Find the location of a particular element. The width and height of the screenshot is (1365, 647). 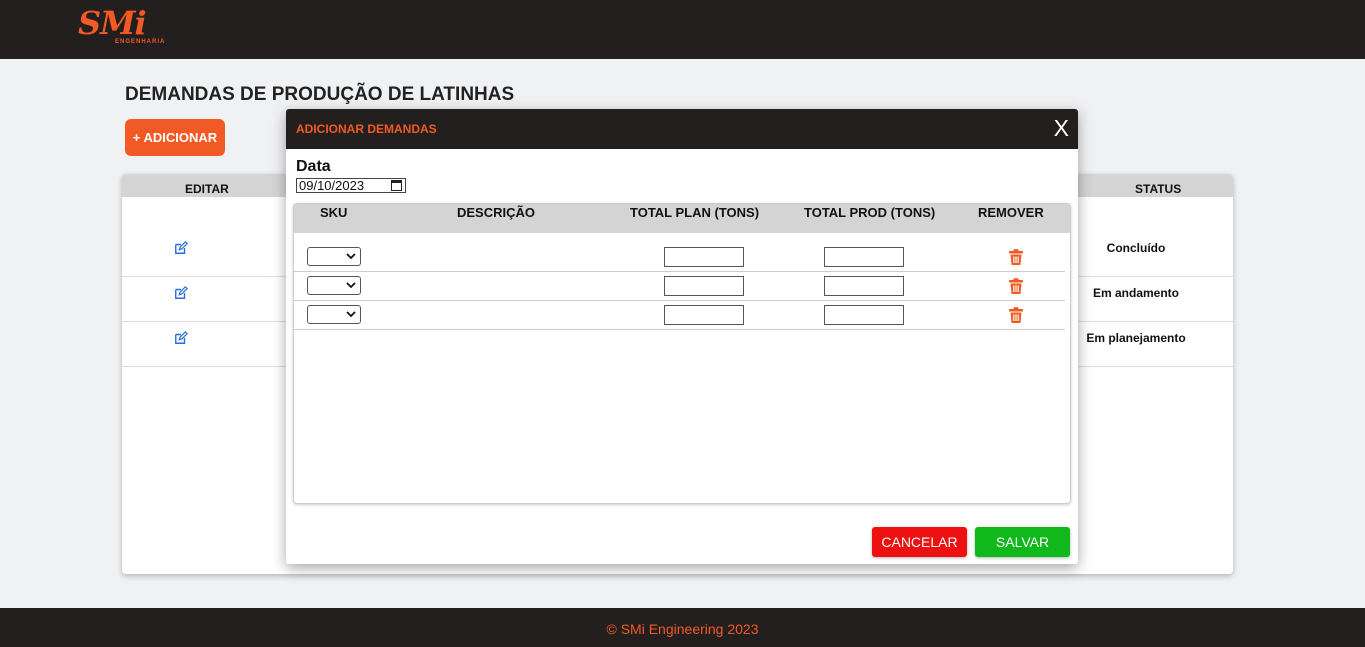

footer: © SMi Engineering 2023 is located at coordinates (682, 627).